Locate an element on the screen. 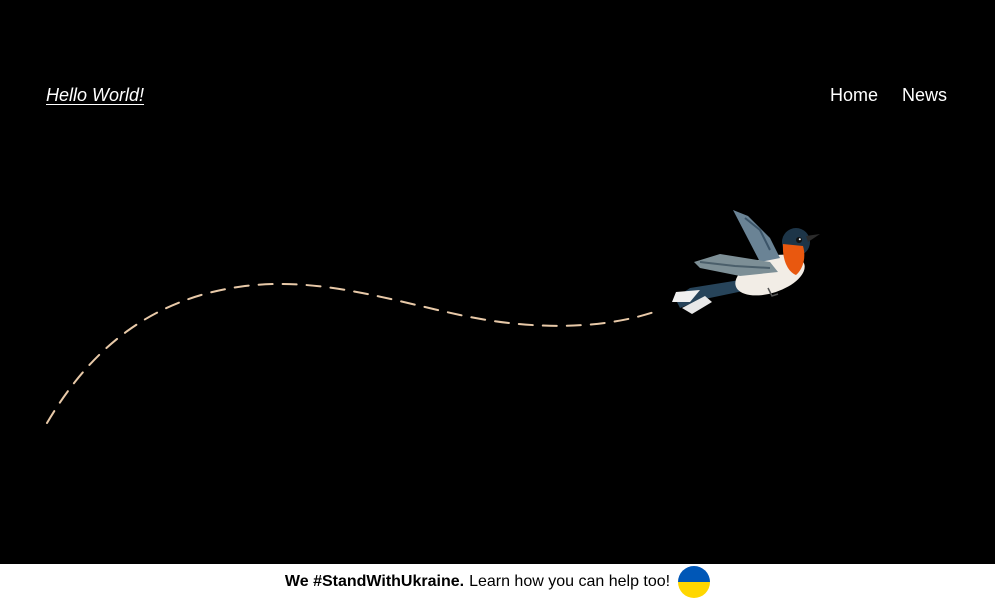  bird-image is located at coordinates (746, 262).